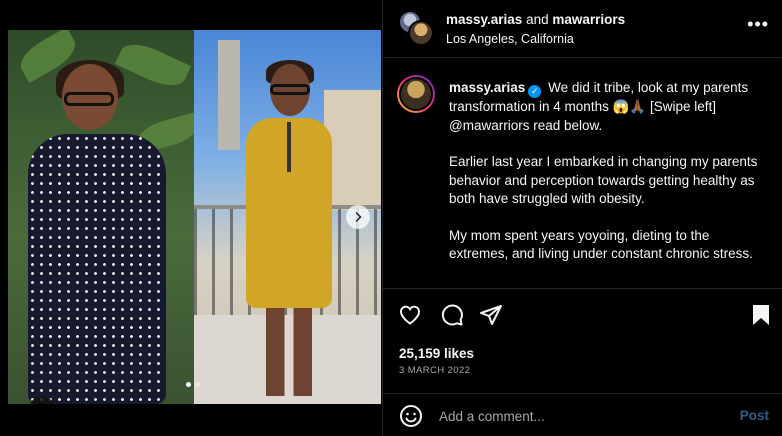 This screenshot has height=436, width=782. I want to click on background-building, so click(352, 150).